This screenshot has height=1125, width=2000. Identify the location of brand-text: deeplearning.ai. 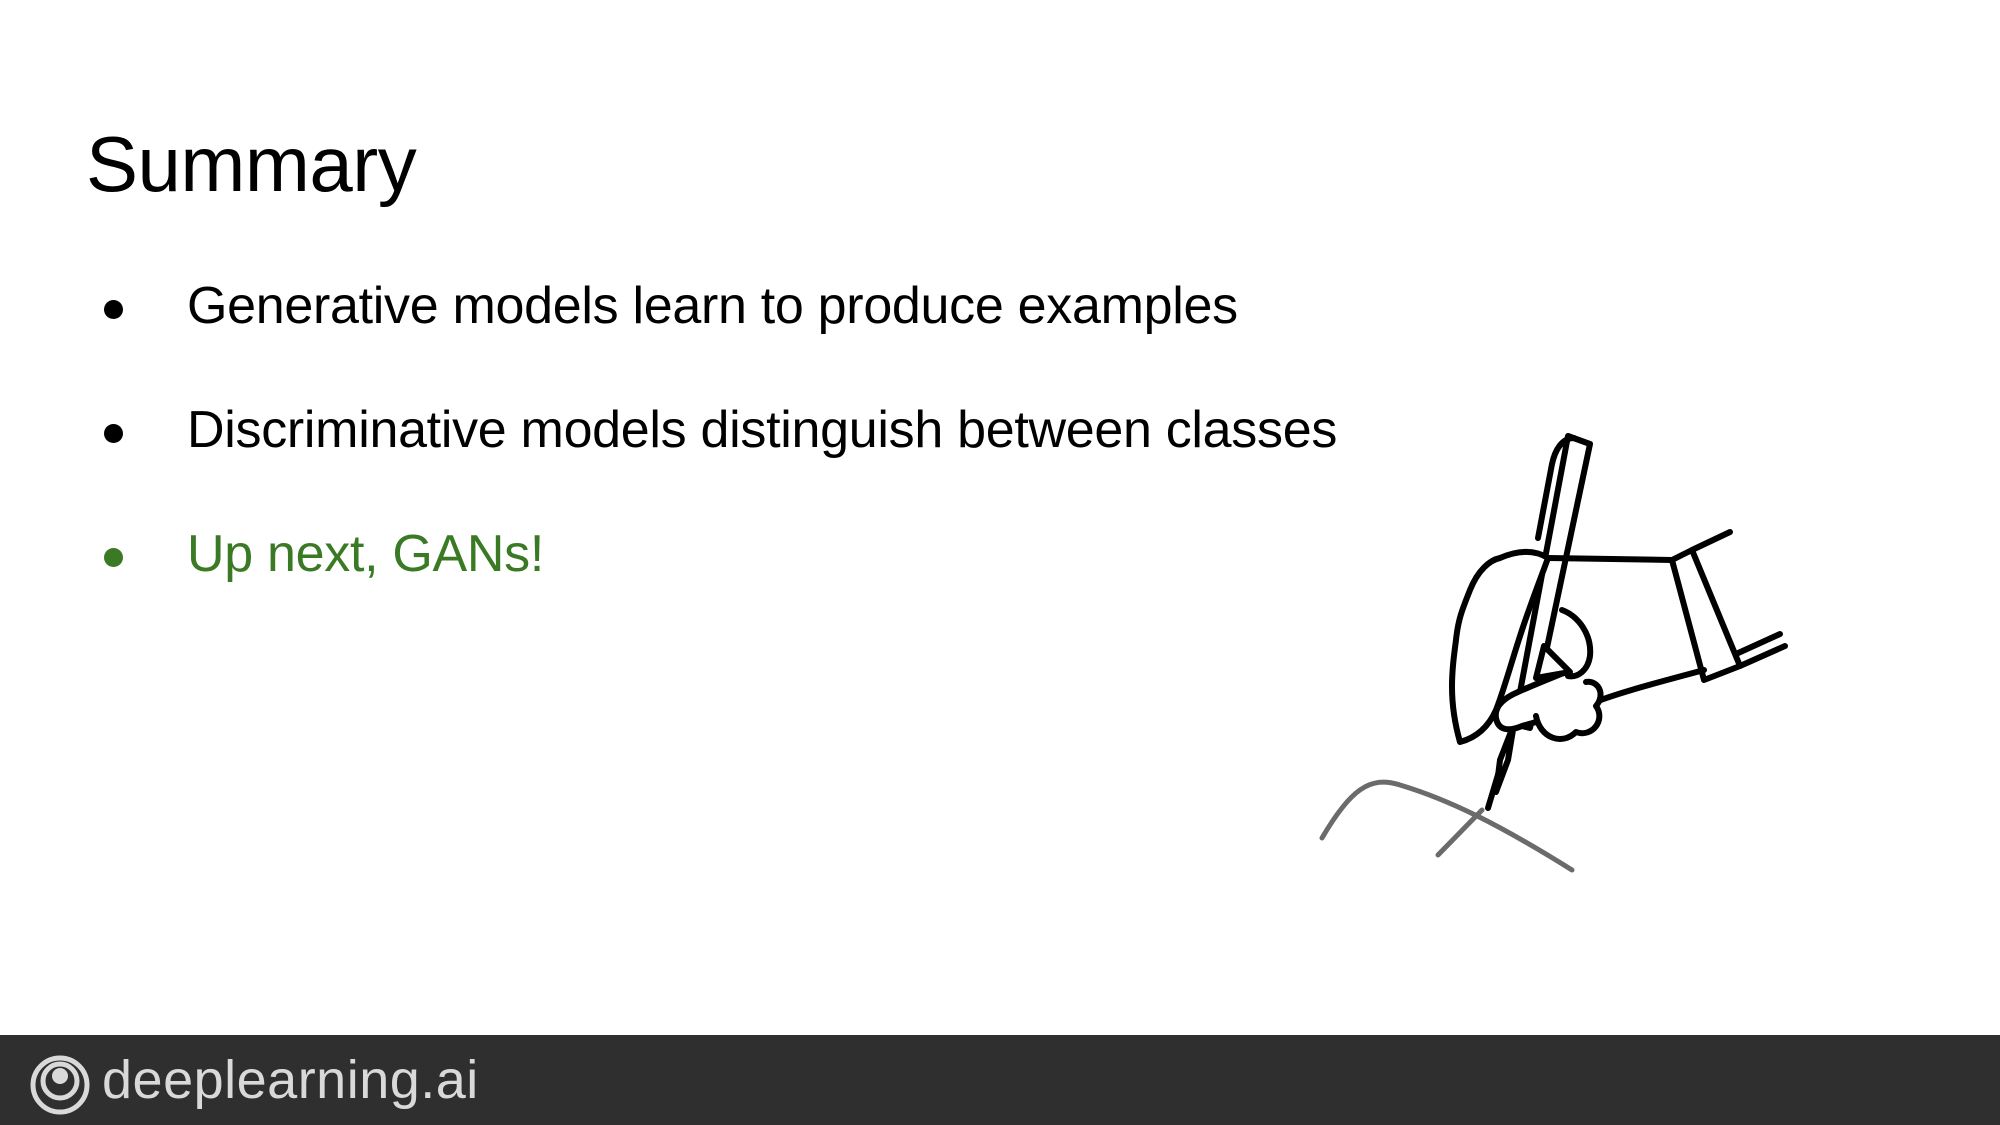
(290, 1080).